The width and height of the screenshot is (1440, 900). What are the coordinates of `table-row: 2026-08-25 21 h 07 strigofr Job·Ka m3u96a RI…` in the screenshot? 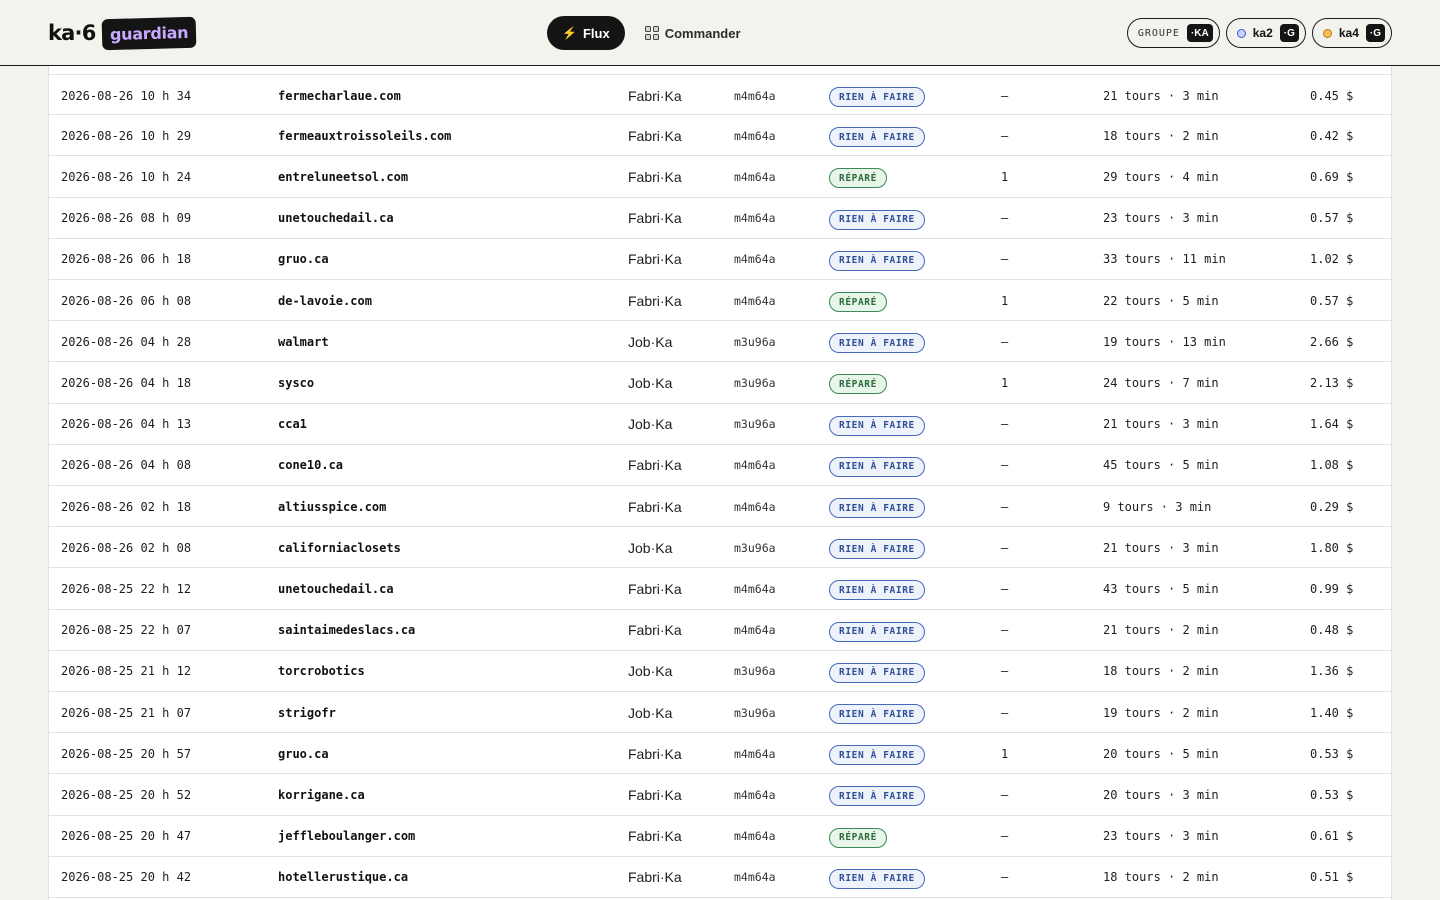 It's located at (720, 713).